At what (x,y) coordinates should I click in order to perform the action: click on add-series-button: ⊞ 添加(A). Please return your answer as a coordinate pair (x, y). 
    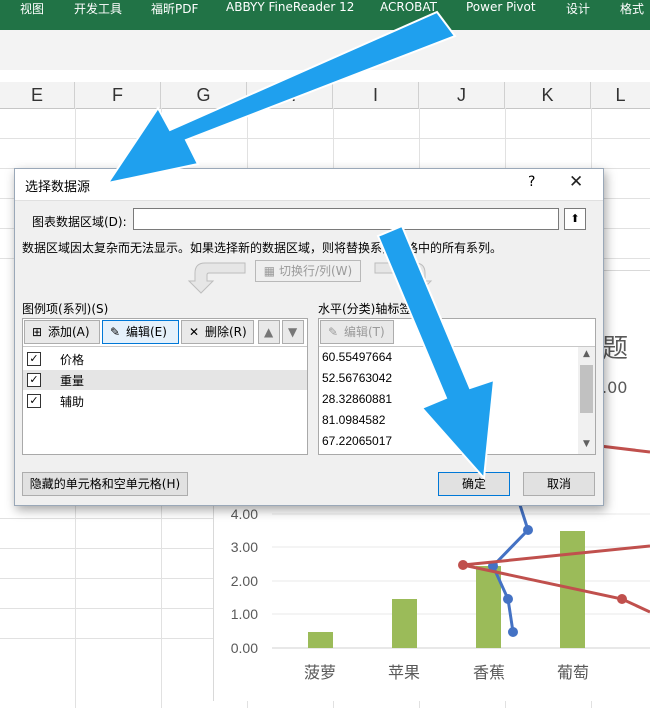
    Looking at the image, I should click on (62, 332).